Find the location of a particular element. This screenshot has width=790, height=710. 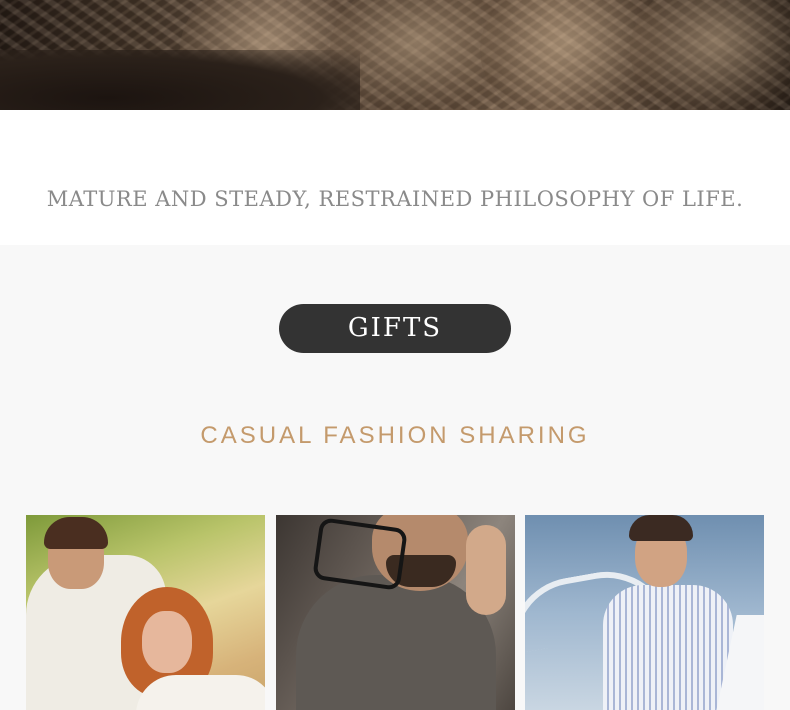

woman-dress is located at coordinates (200, 692).